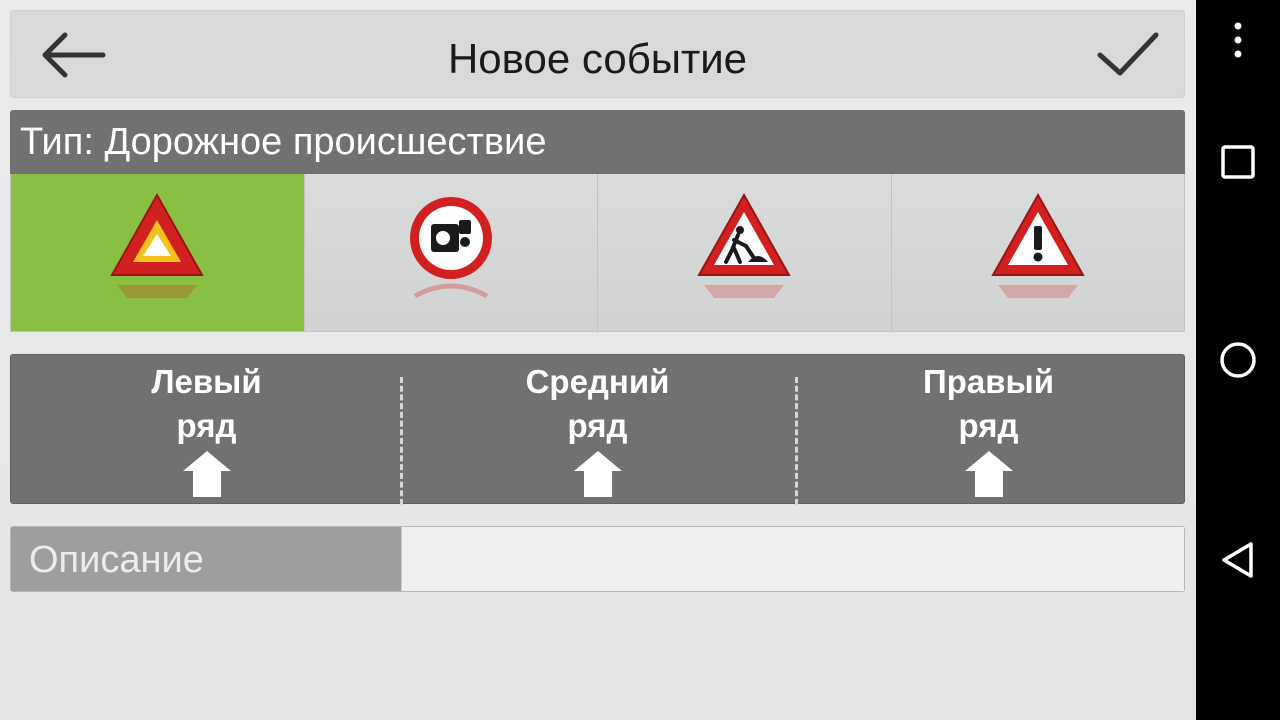 This screenshot has height=720, width=1280. I want to click on confirm-button, so click(1129, 55).